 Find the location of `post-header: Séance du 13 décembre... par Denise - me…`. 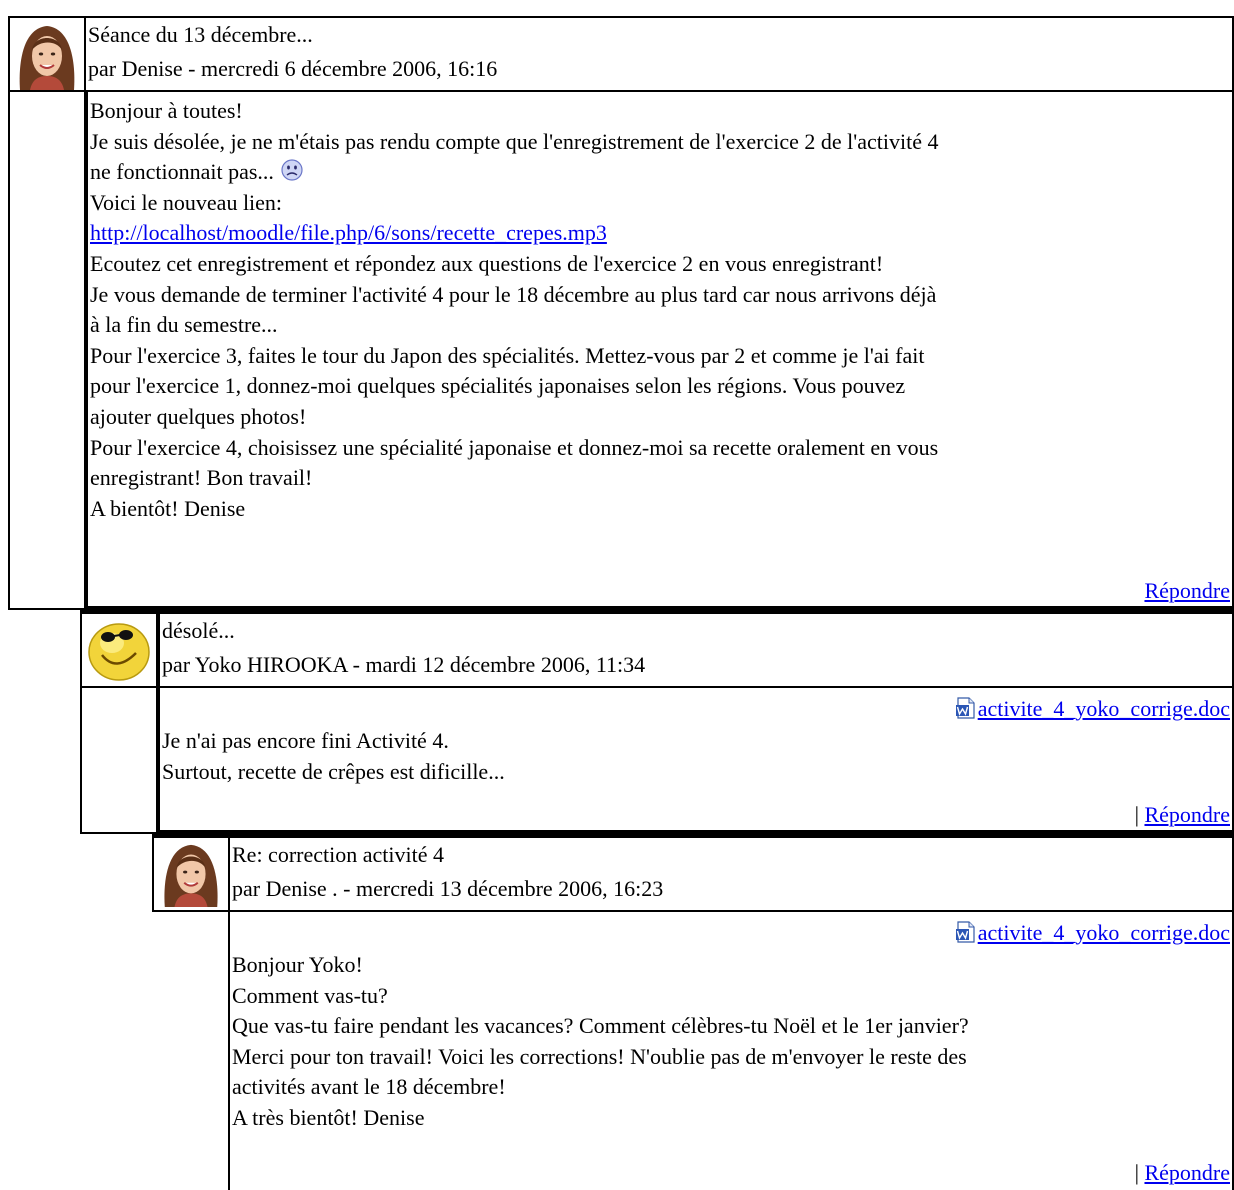

post-header: Séance du 13 décembre... par Denise - me… is located at coordinates (621, 54).